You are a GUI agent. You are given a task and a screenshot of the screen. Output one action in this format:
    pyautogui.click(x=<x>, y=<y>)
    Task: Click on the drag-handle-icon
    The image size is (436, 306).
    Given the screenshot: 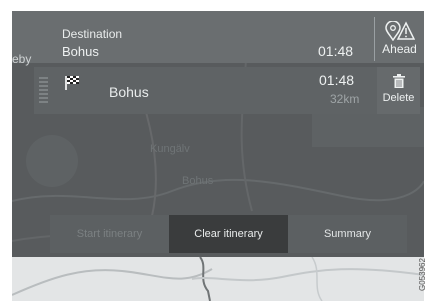 What is the action you would take?
    pyautogui.click(x=43, y=92)
    